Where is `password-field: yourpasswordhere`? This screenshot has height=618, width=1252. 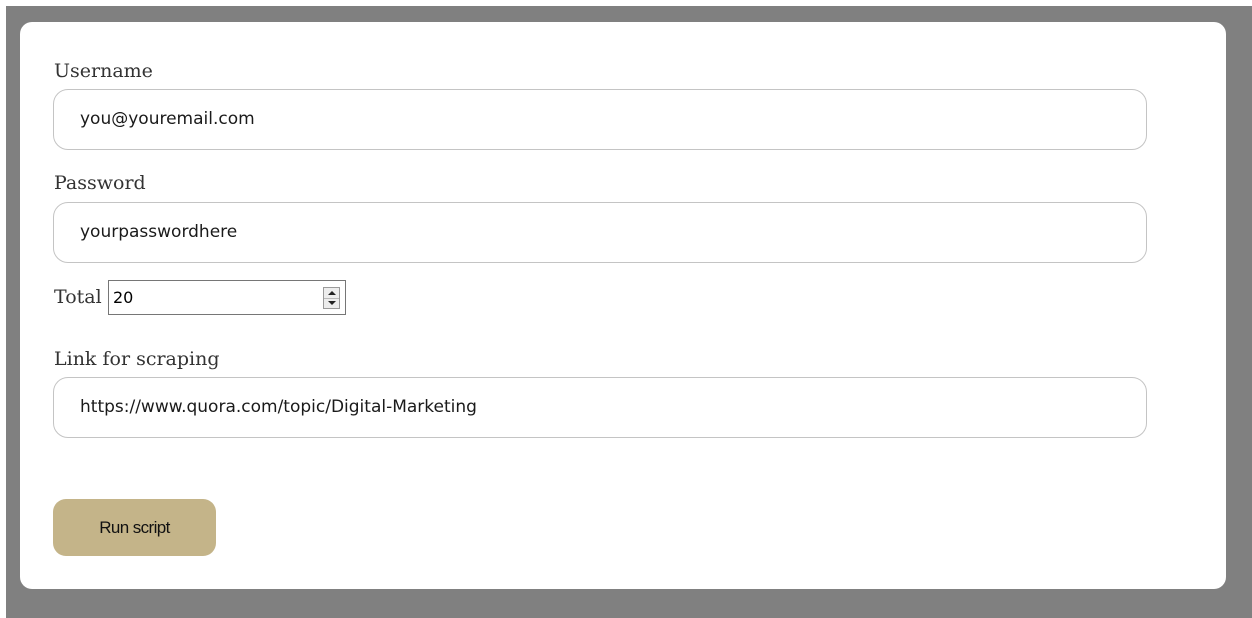
password-field: yourpasswordhere is located at coordinates (600, 232).